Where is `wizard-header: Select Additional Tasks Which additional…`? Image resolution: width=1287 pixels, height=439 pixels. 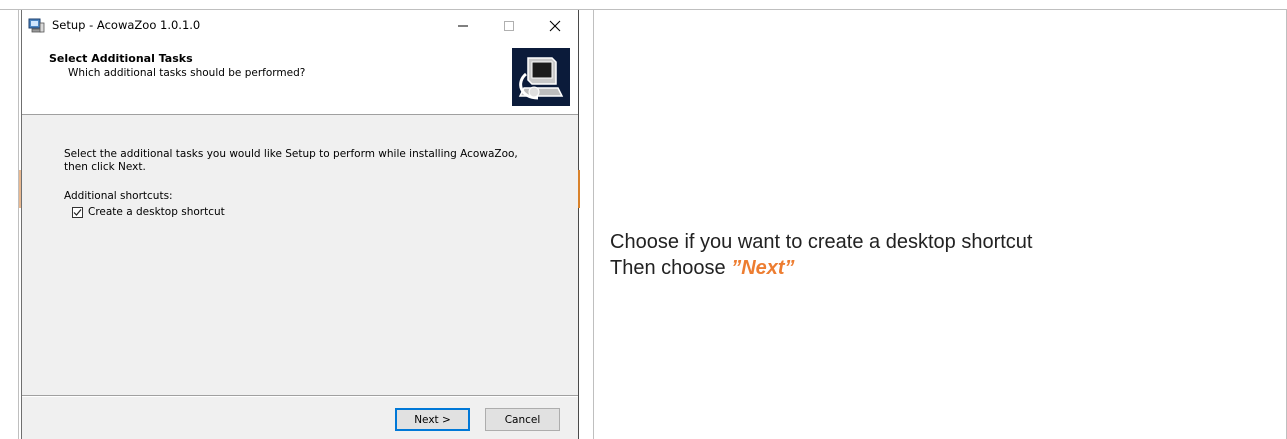 wizard-header: Select Additional Tasks Which additional… is located at coordinates (300, 78).